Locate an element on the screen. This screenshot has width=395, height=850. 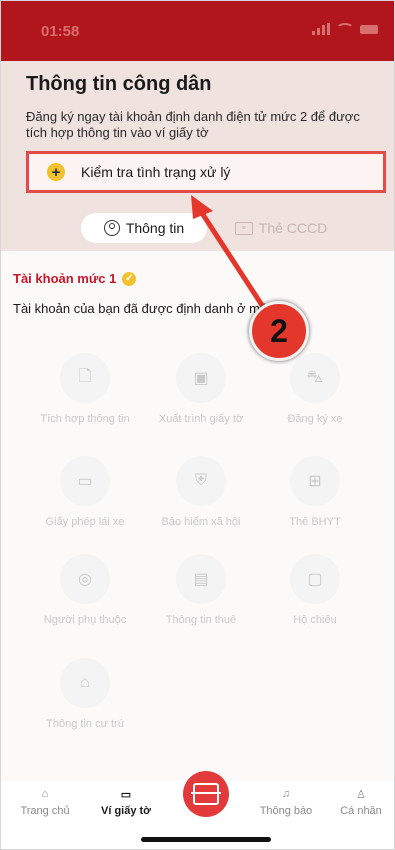
annotation-step-number: 2 is located at coordinates (279, 331).